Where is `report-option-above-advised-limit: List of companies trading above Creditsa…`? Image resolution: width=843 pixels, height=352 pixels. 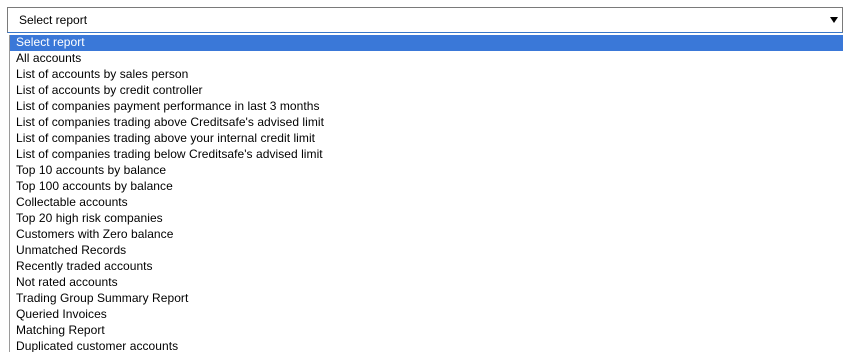
report-option-above-advised-limit: List of companies trading above Creditsa… is located at coordinates (426, 123).